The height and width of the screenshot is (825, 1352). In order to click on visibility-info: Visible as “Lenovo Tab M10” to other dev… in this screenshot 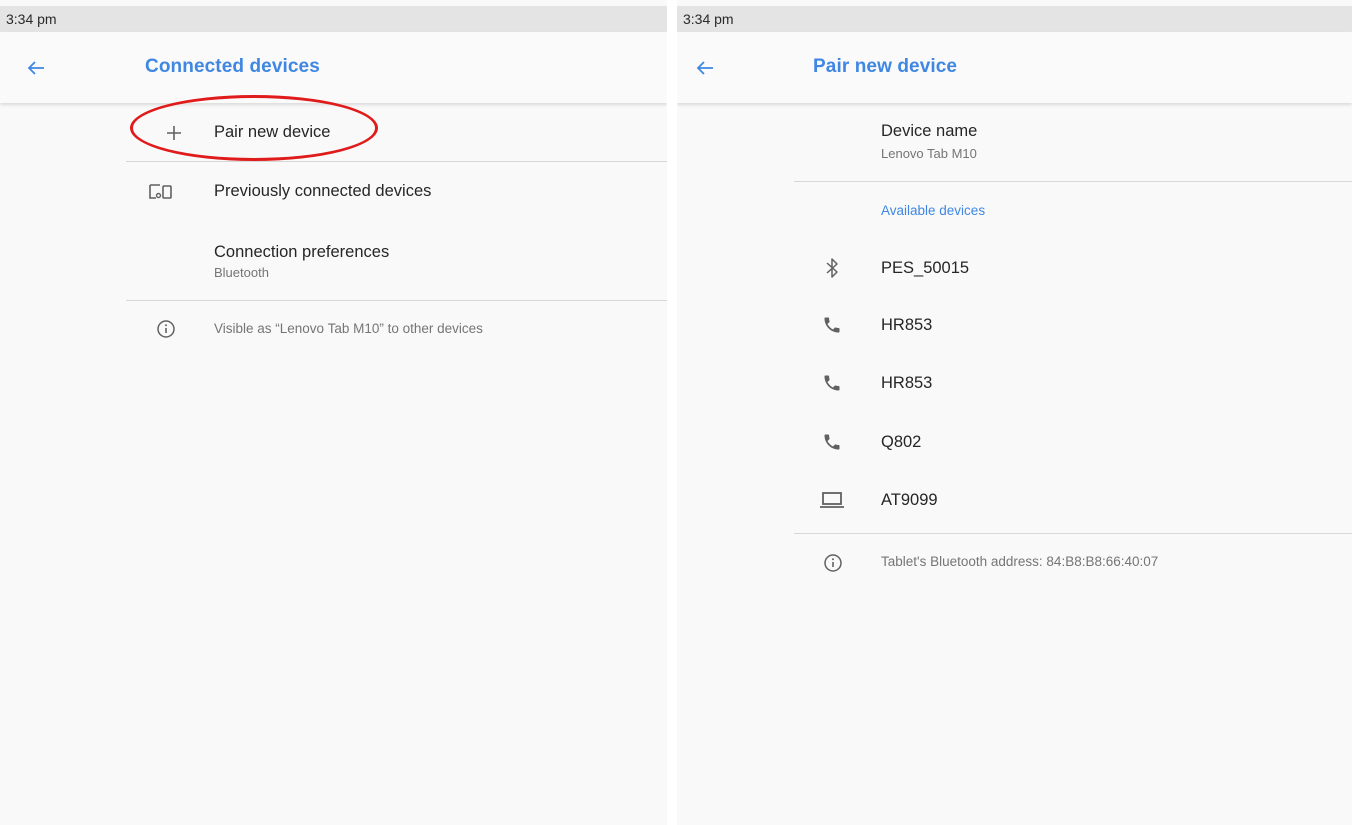, I will do `click(348, 328)`.